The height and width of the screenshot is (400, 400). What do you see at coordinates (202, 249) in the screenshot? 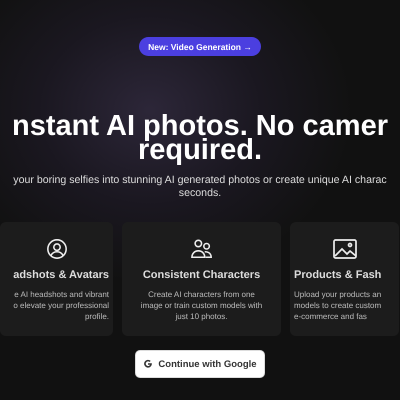
I see `users-icon` at bounding box center [202, 249].